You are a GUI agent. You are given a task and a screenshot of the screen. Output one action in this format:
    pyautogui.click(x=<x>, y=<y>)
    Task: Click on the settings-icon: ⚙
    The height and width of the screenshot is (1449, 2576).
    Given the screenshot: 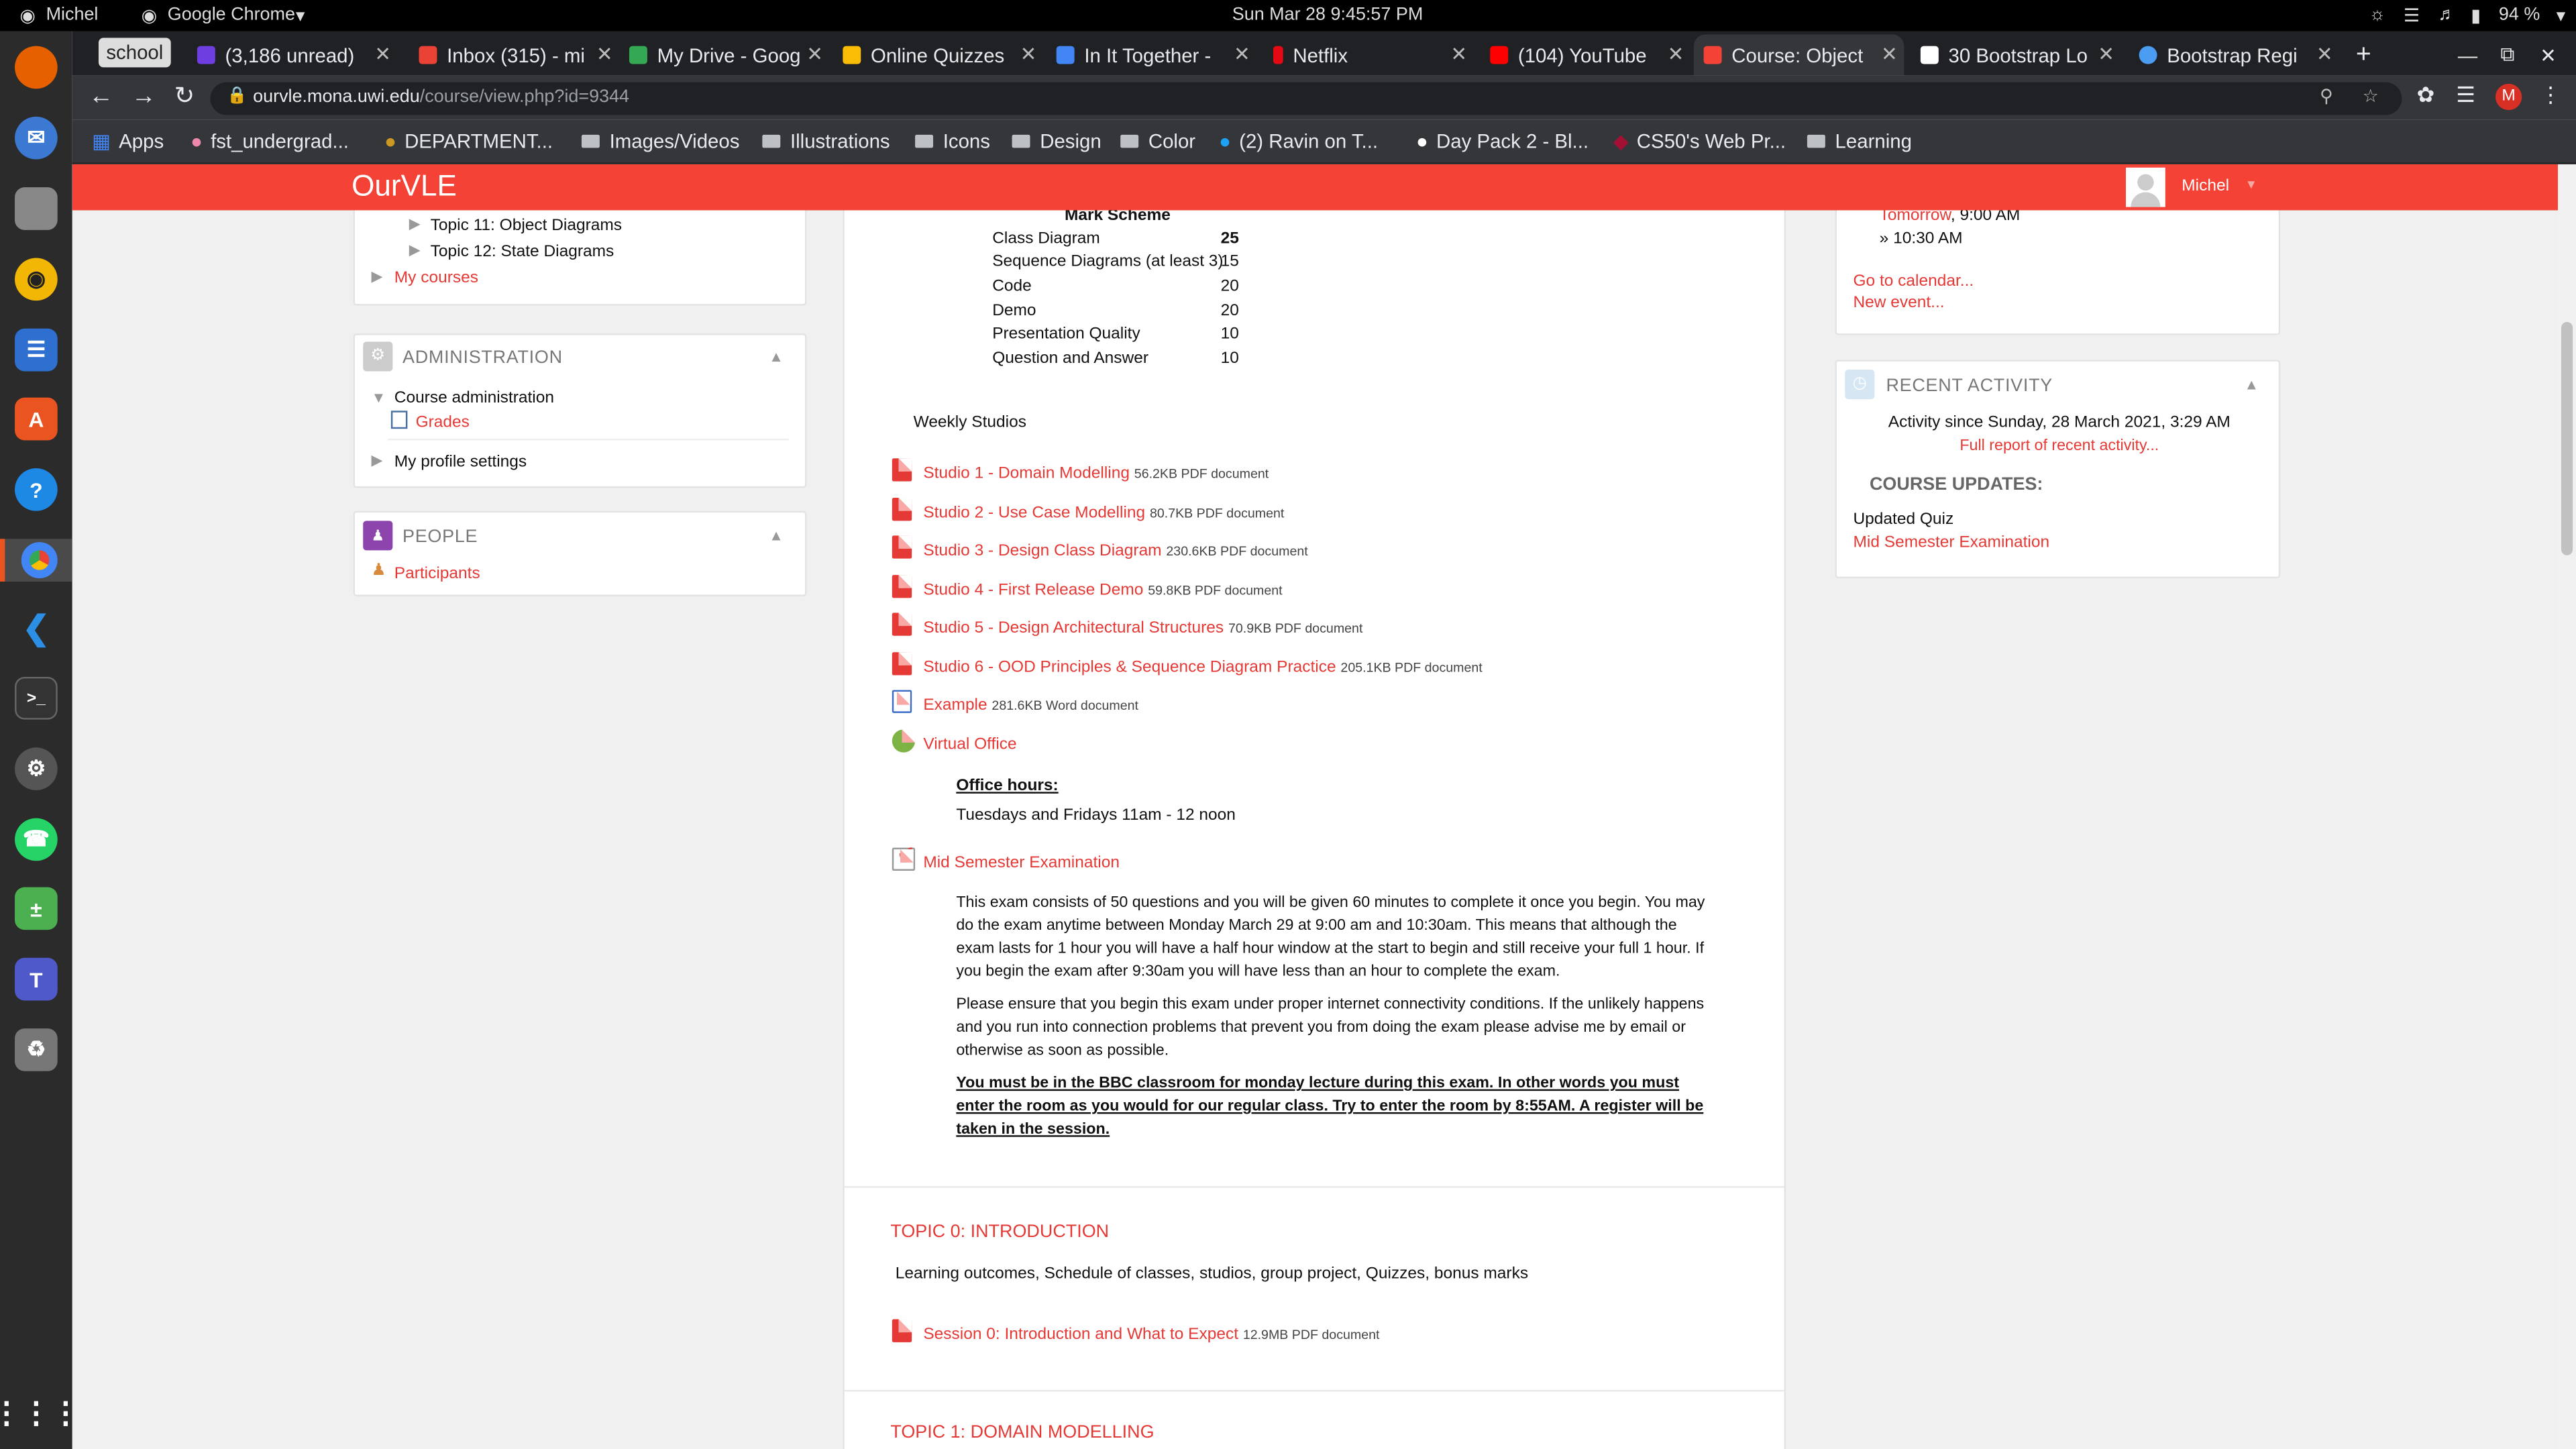 What is the action you would take?
    pyautogui.click(x=36, y=768)
    